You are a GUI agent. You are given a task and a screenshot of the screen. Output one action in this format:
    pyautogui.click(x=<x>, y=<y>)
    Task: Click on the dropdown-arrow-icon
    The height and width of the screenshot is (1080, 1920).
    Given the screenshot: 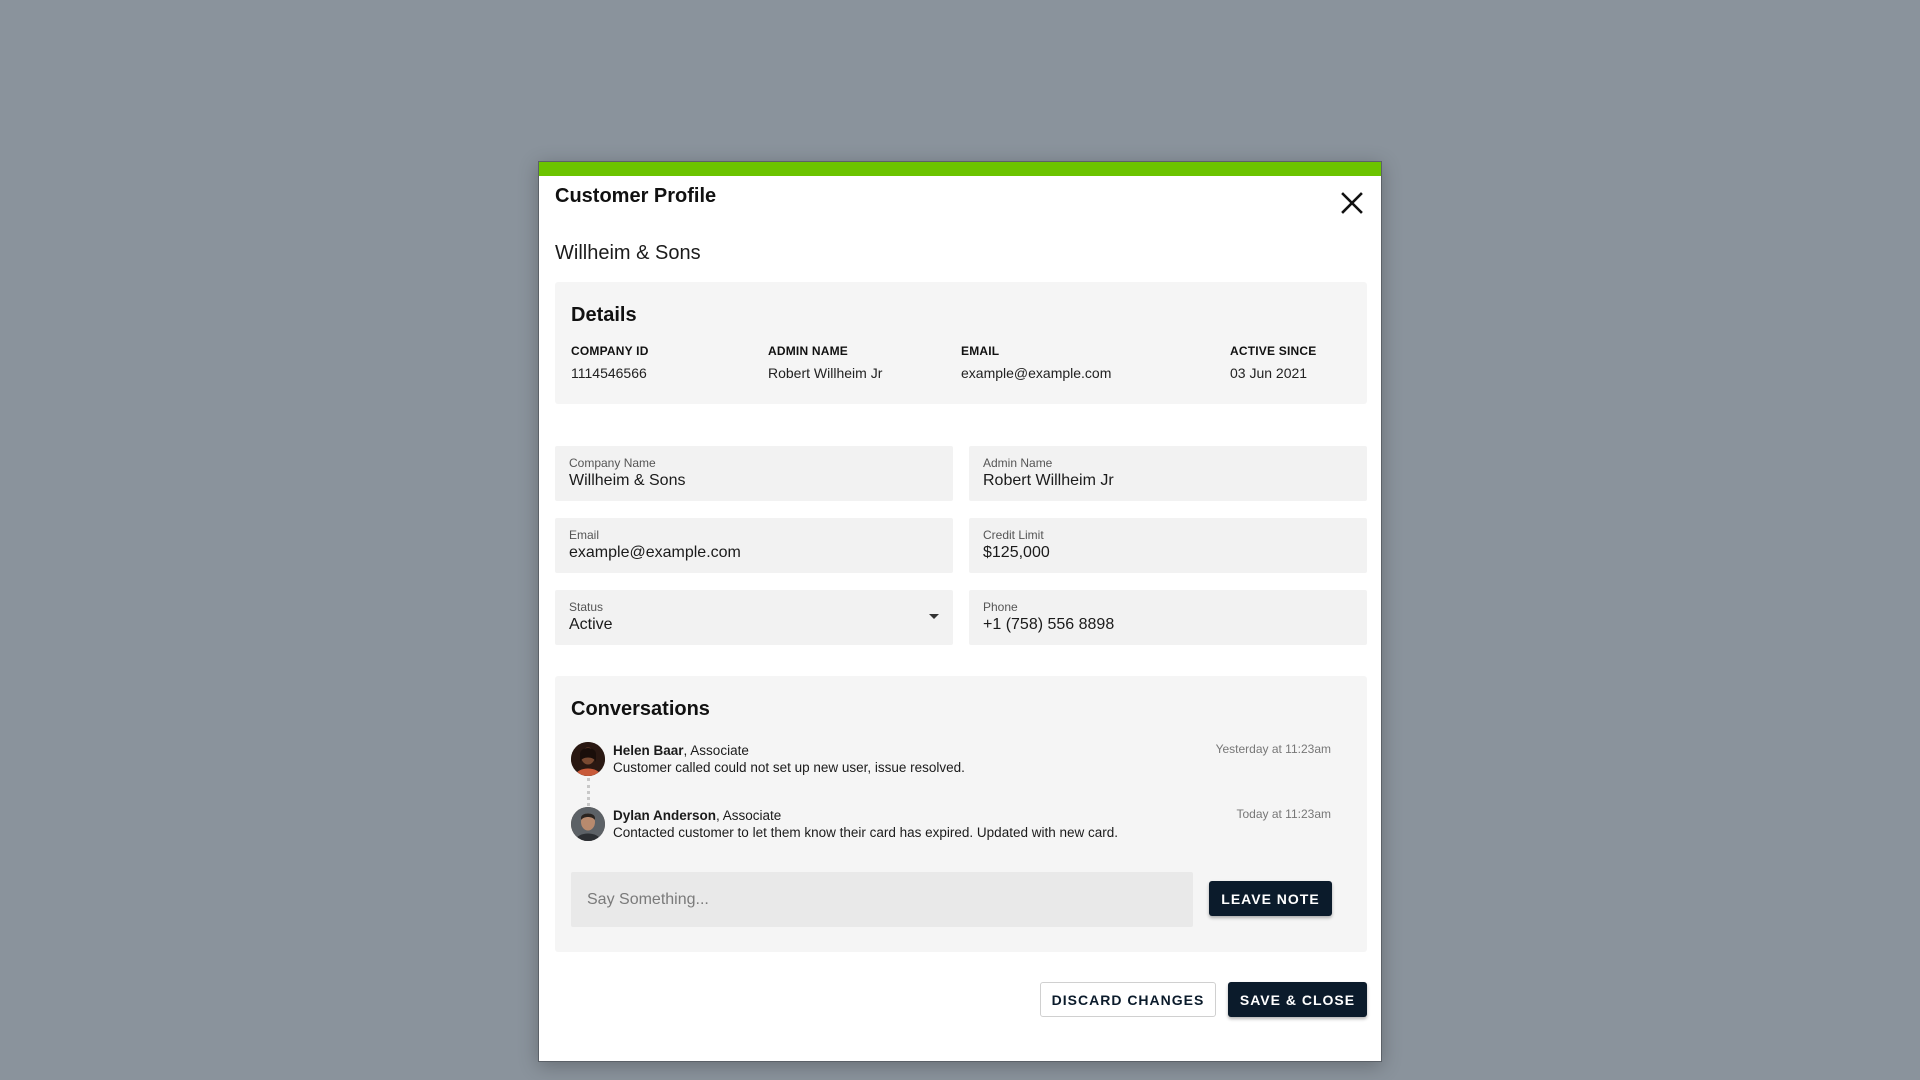 What is the action you would take?
    pyautogui.click(x=934, y=616)
    